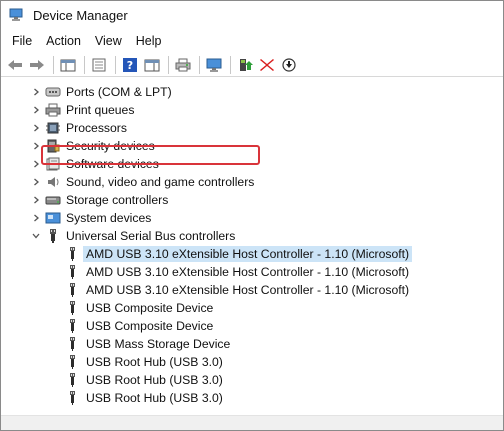 The width and height of the screenshot is (504, 431). Describe the element at coordinates (214, 65) in the screenshot. I see `scan-hardware-icon` at that location.